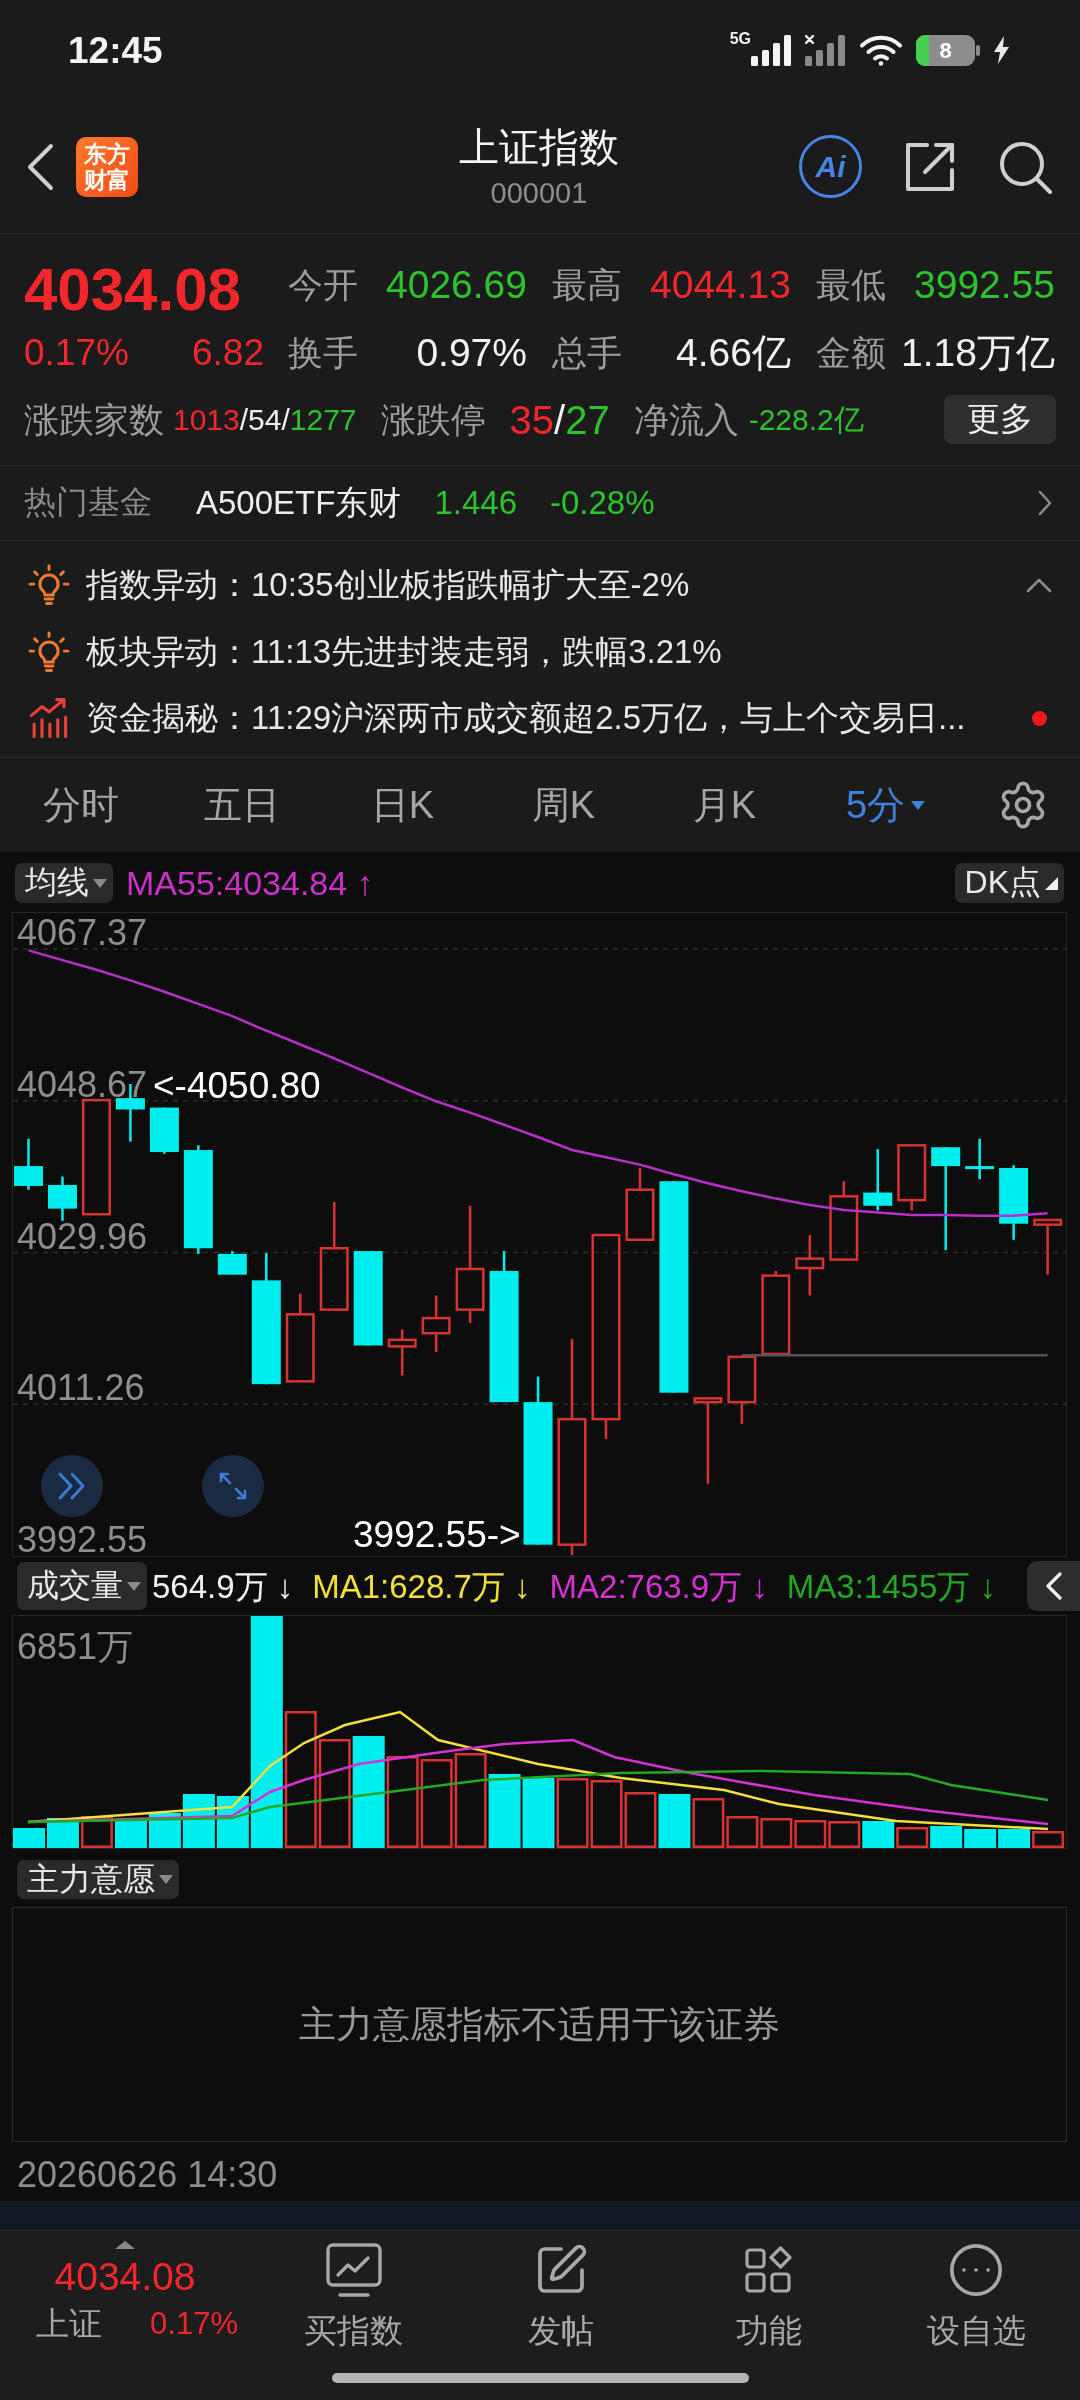 Image resolution: width=1080 pixels, height=2400 pixels. I want to click on double-chevron-icon, so click(72, 1486).